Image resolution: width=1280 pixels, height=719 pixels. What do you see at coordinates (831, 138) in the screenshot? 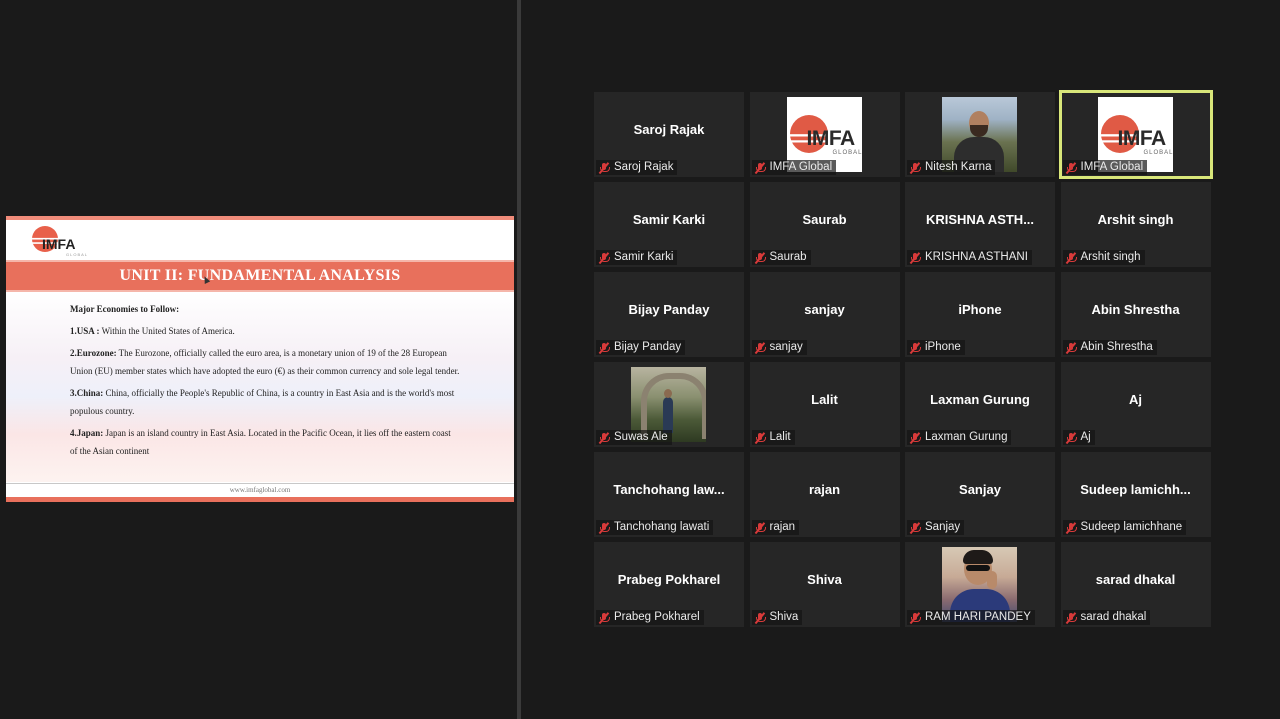
I see `logo-text: IMFA` at bounding box center [831, 138].